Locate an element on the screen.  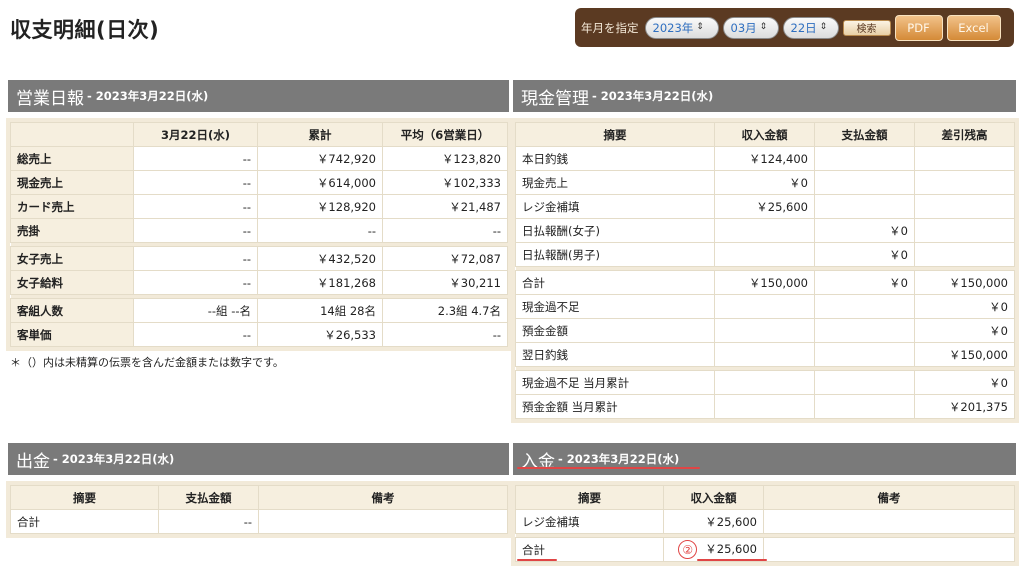
table-row: 本日釣銭 ￥124,400 is located at coordinates (765, 158).